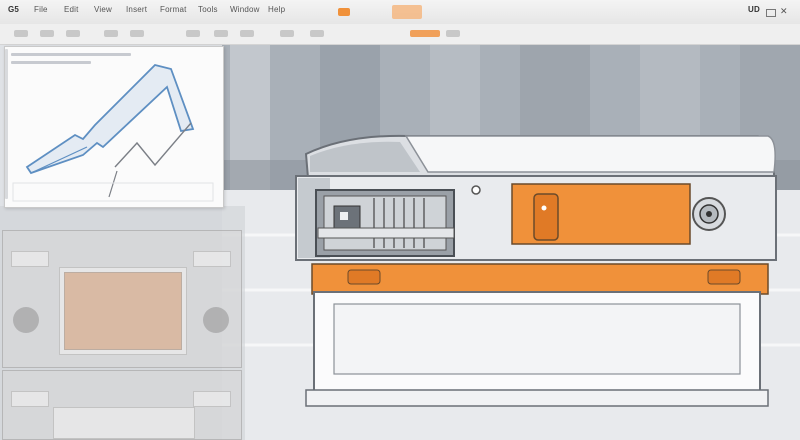 This screenshot has height=440, width=800. I want to click on minimize-icon, so click(771, 13).